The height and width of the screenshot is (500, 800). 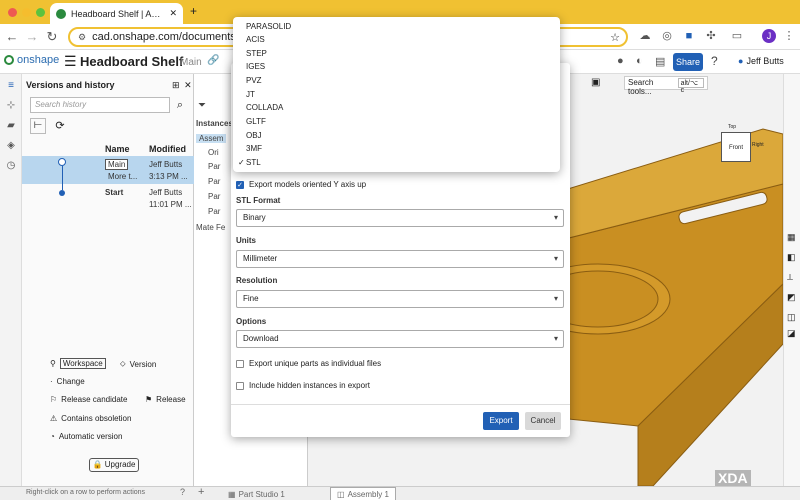 I want to click on onshape-logo: onshape, so click(x=31, y=60).